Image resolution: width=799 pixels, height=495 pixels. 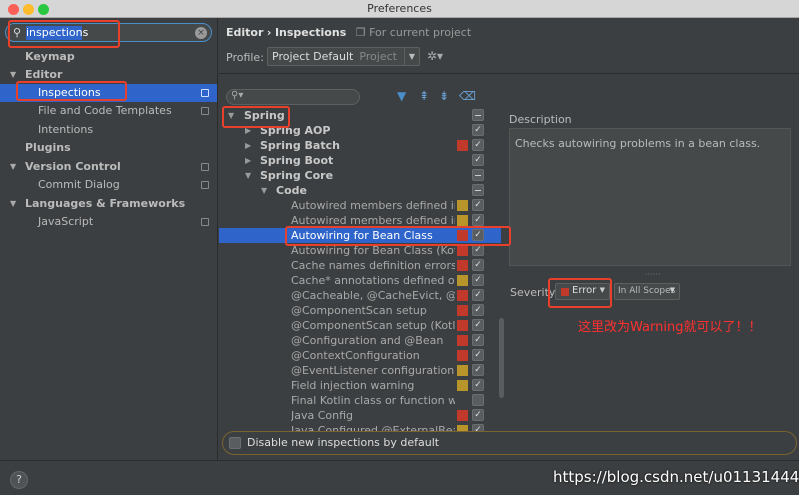 I want to click on severity-select: Error ▼, so click(x=582, y=291).